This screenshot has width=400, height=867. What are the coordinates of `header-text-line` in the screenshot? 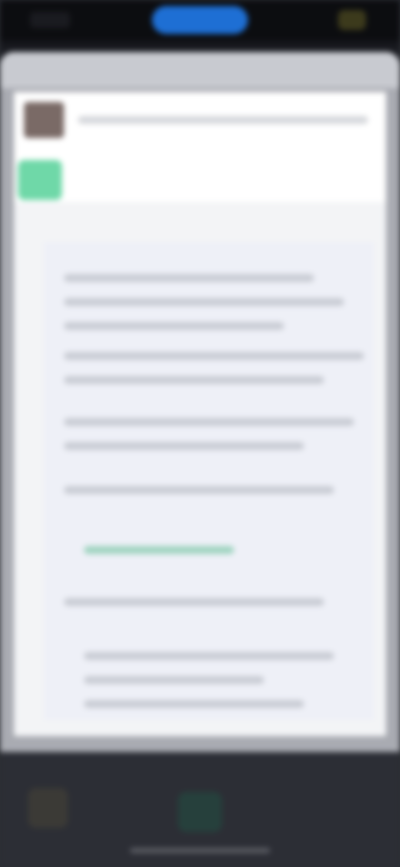 It's located at (223, 120).